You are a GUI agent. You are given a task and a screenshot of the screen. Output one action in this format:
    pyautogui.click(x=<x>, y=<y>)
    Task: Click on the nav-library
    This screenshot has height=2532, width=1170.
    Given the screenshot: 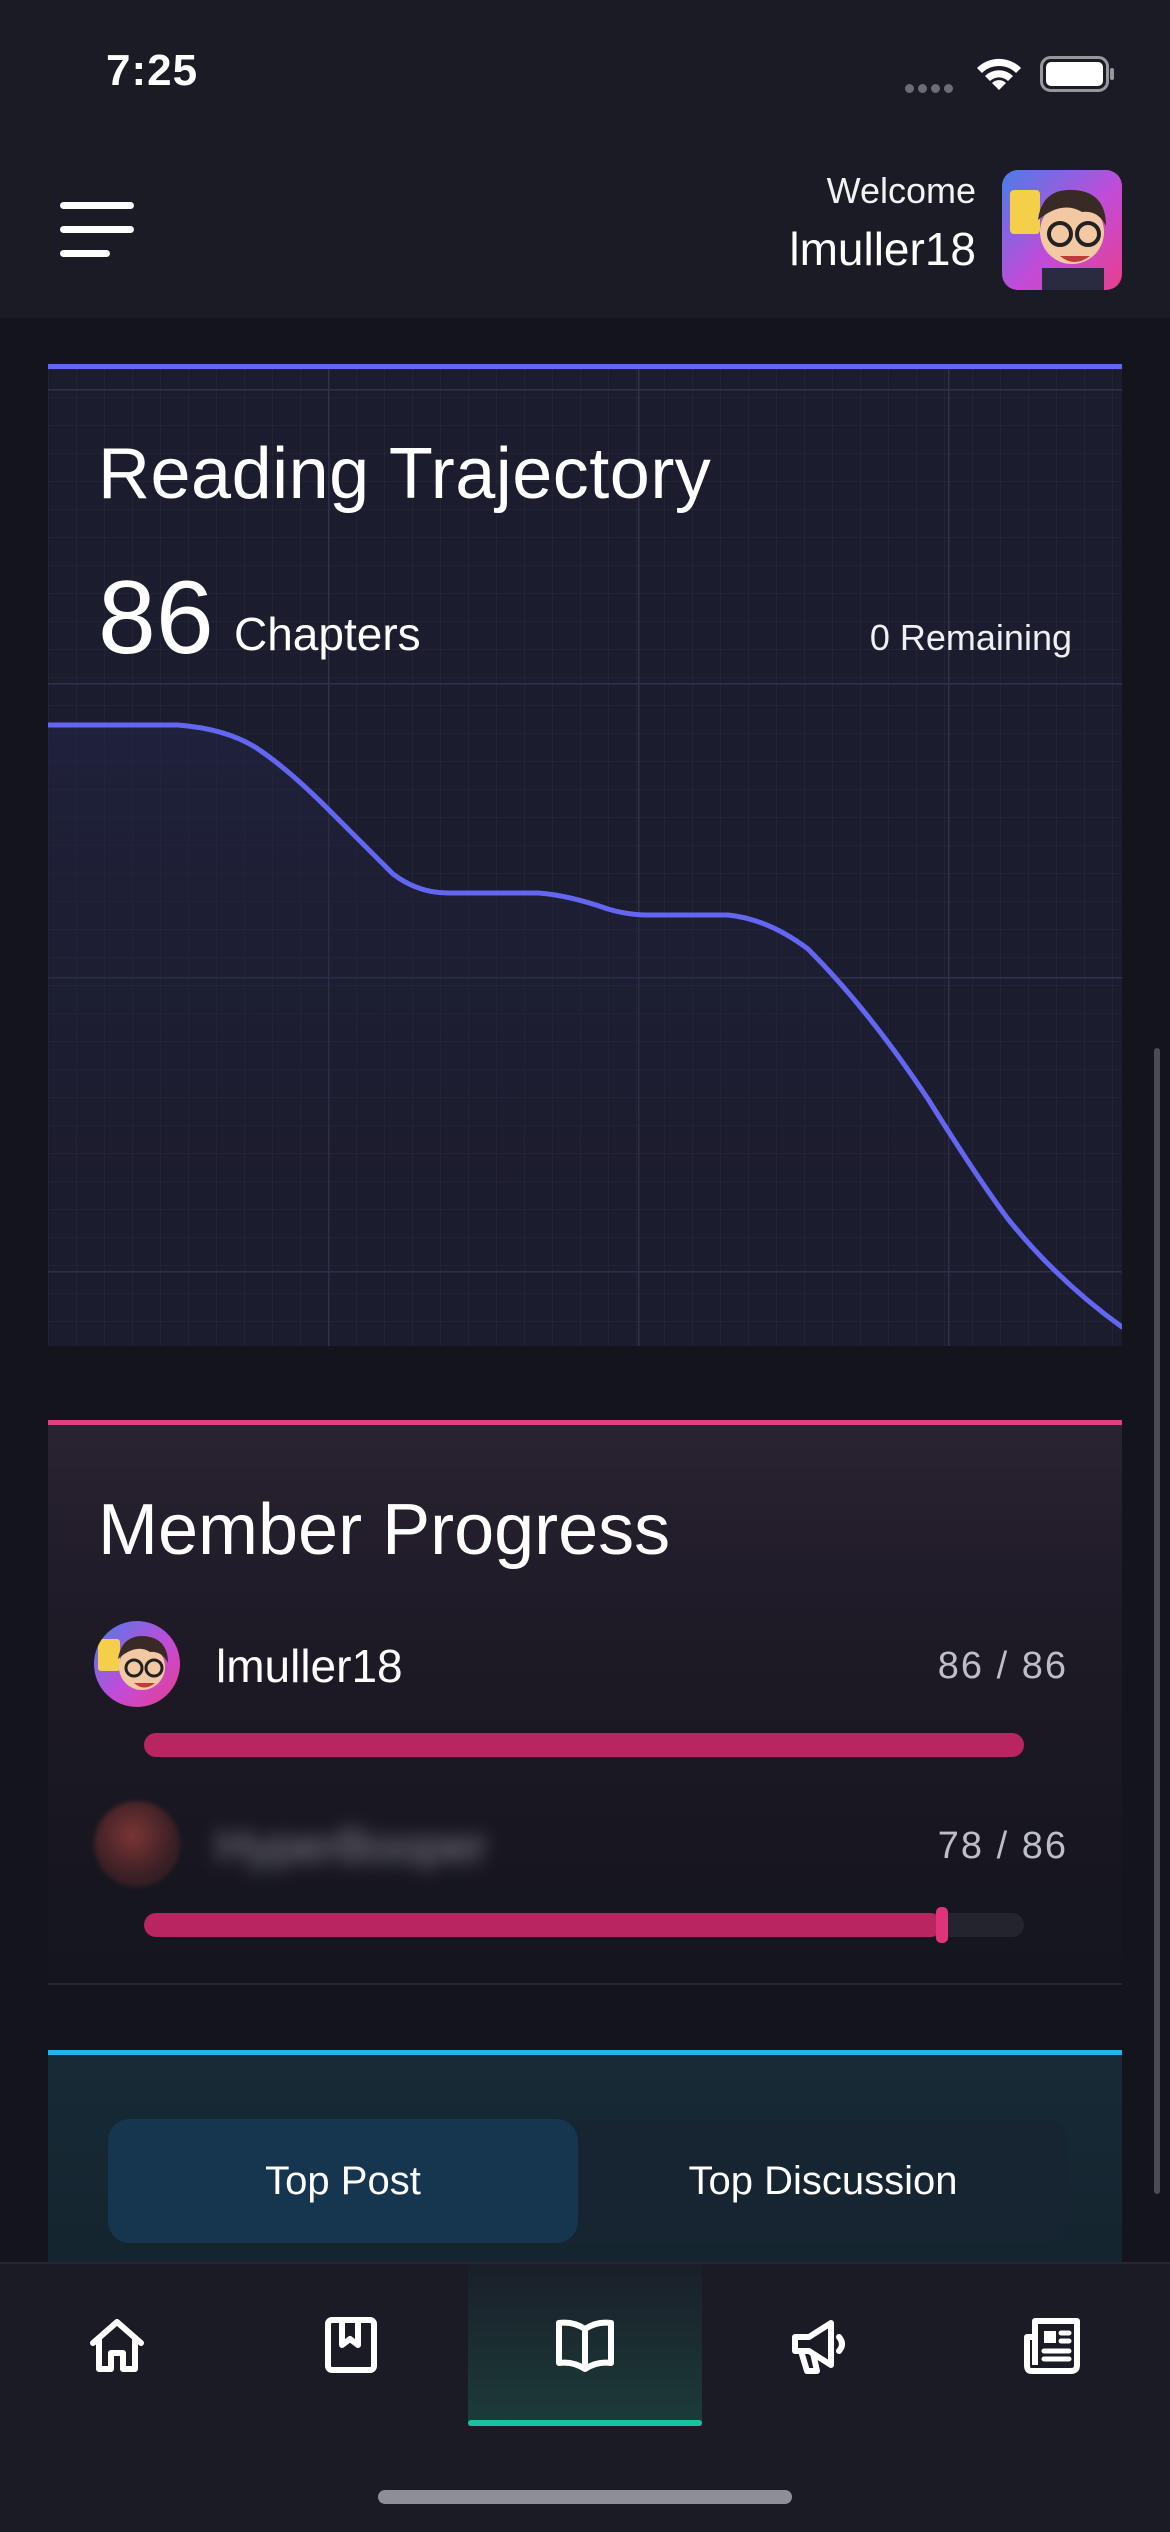 What is the action you would take?
    pyautogui.click(x=351, y=2345)
    